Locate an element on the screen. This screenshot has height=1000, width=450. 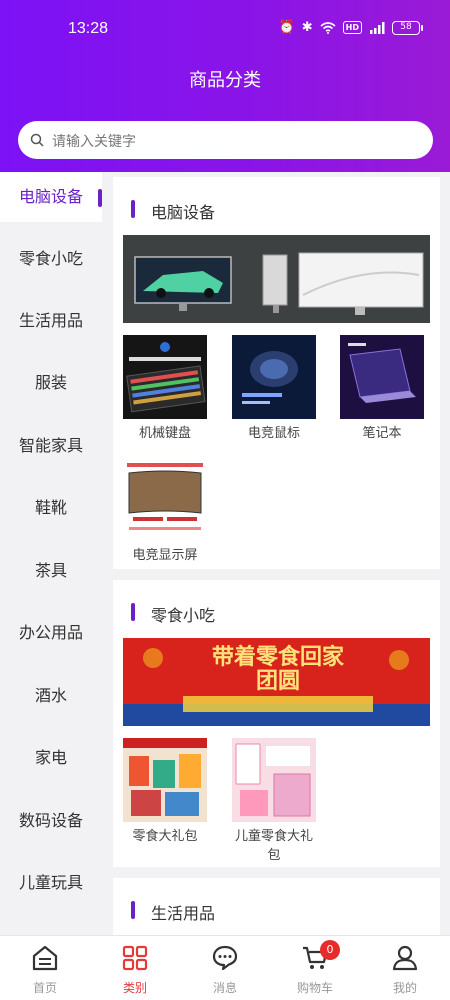
category-icon is located at coordinates (135, 958).